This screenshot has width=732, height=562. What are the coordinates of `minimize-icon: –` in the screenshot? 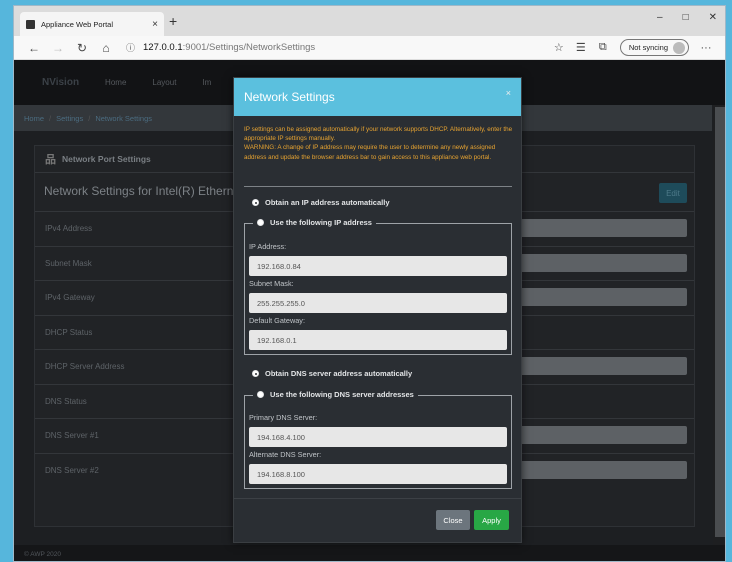 It's located at (660, 17).